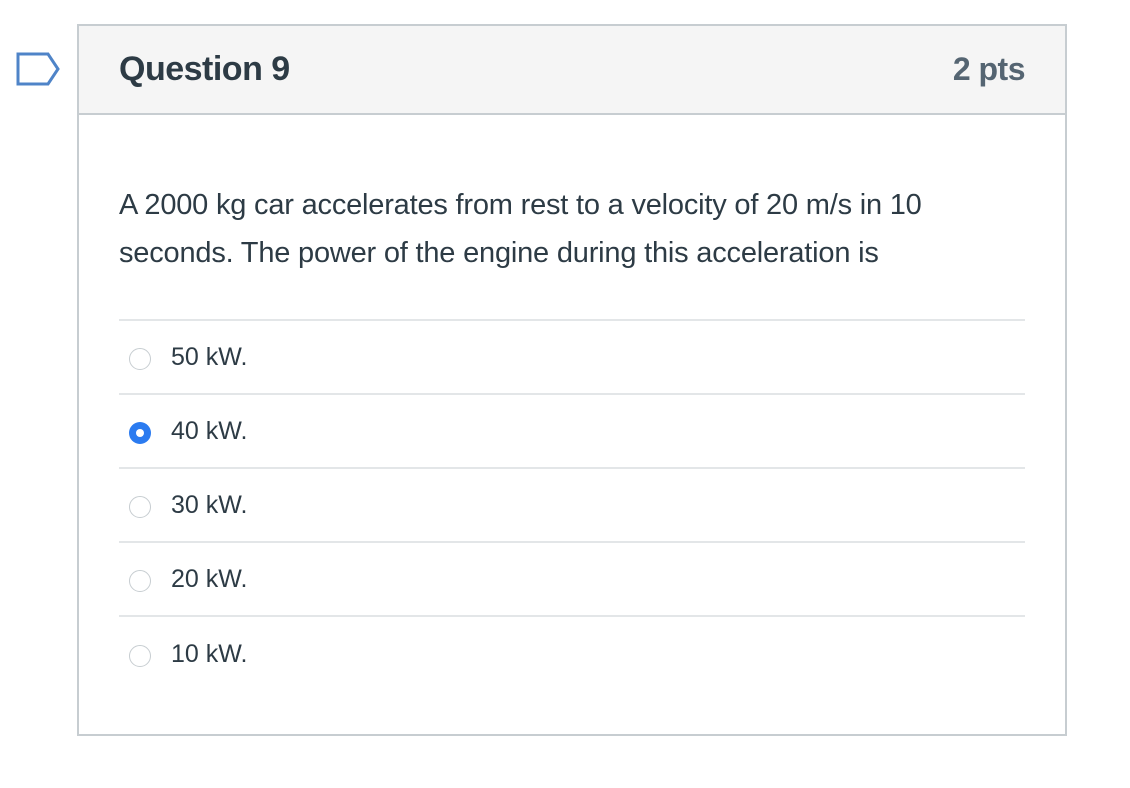 The height and width of the screenshot is (788, 1130). I want to click on answer-label: 10 kW., so click(209, 654).